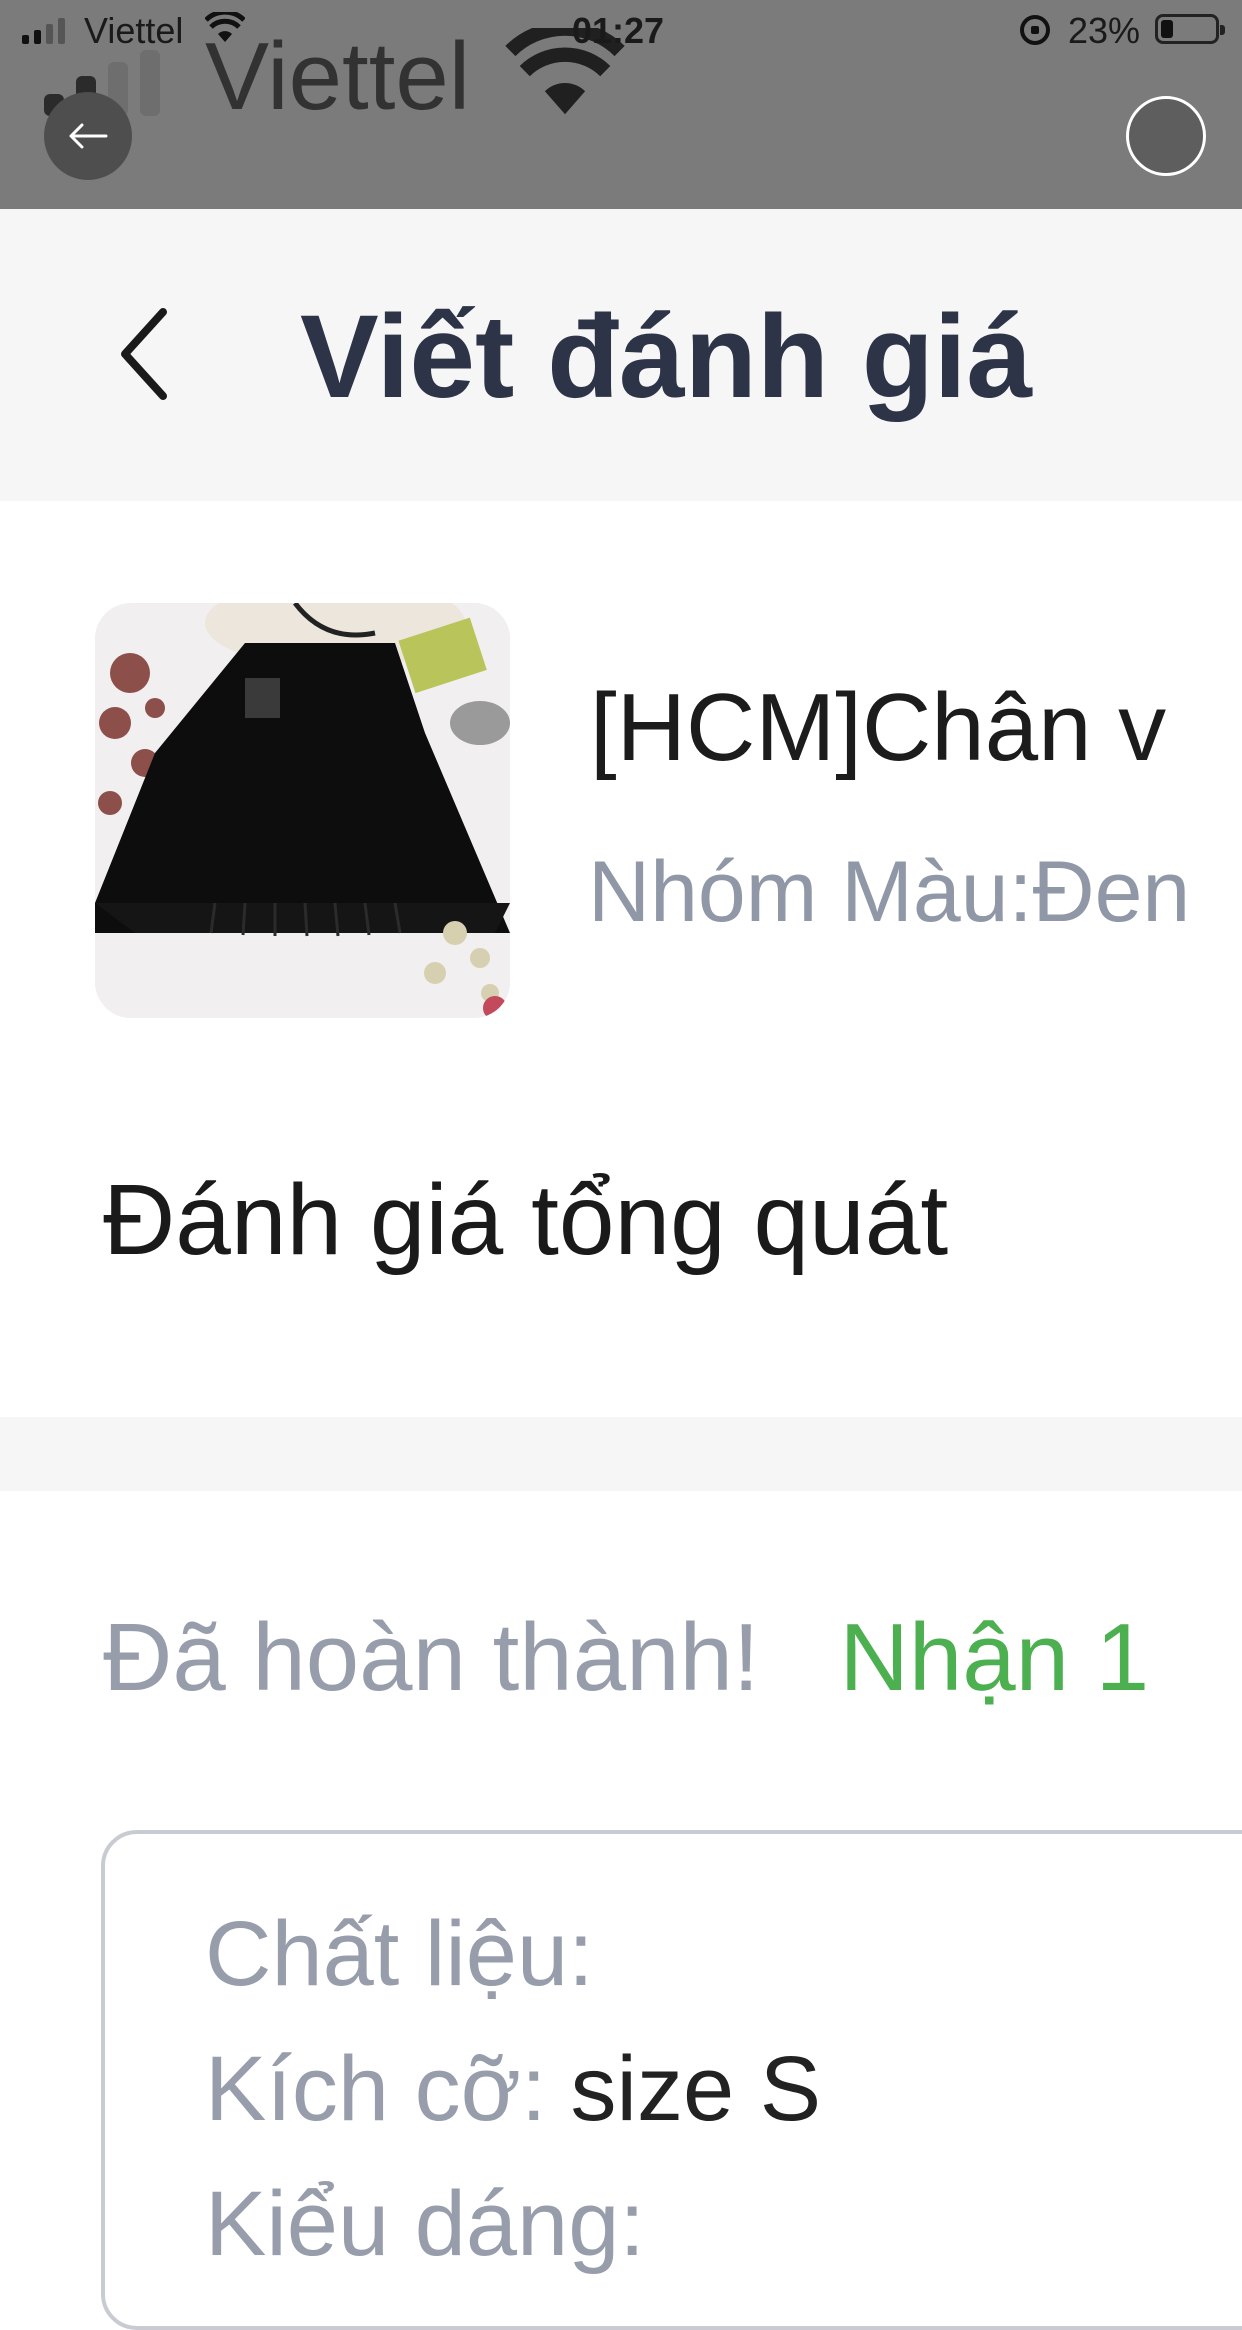 Image resolution: width=1242 pixels, height=2330 pixels. I want to click on product-variant: Nhóm Màu:Đen, so click(889, 892).